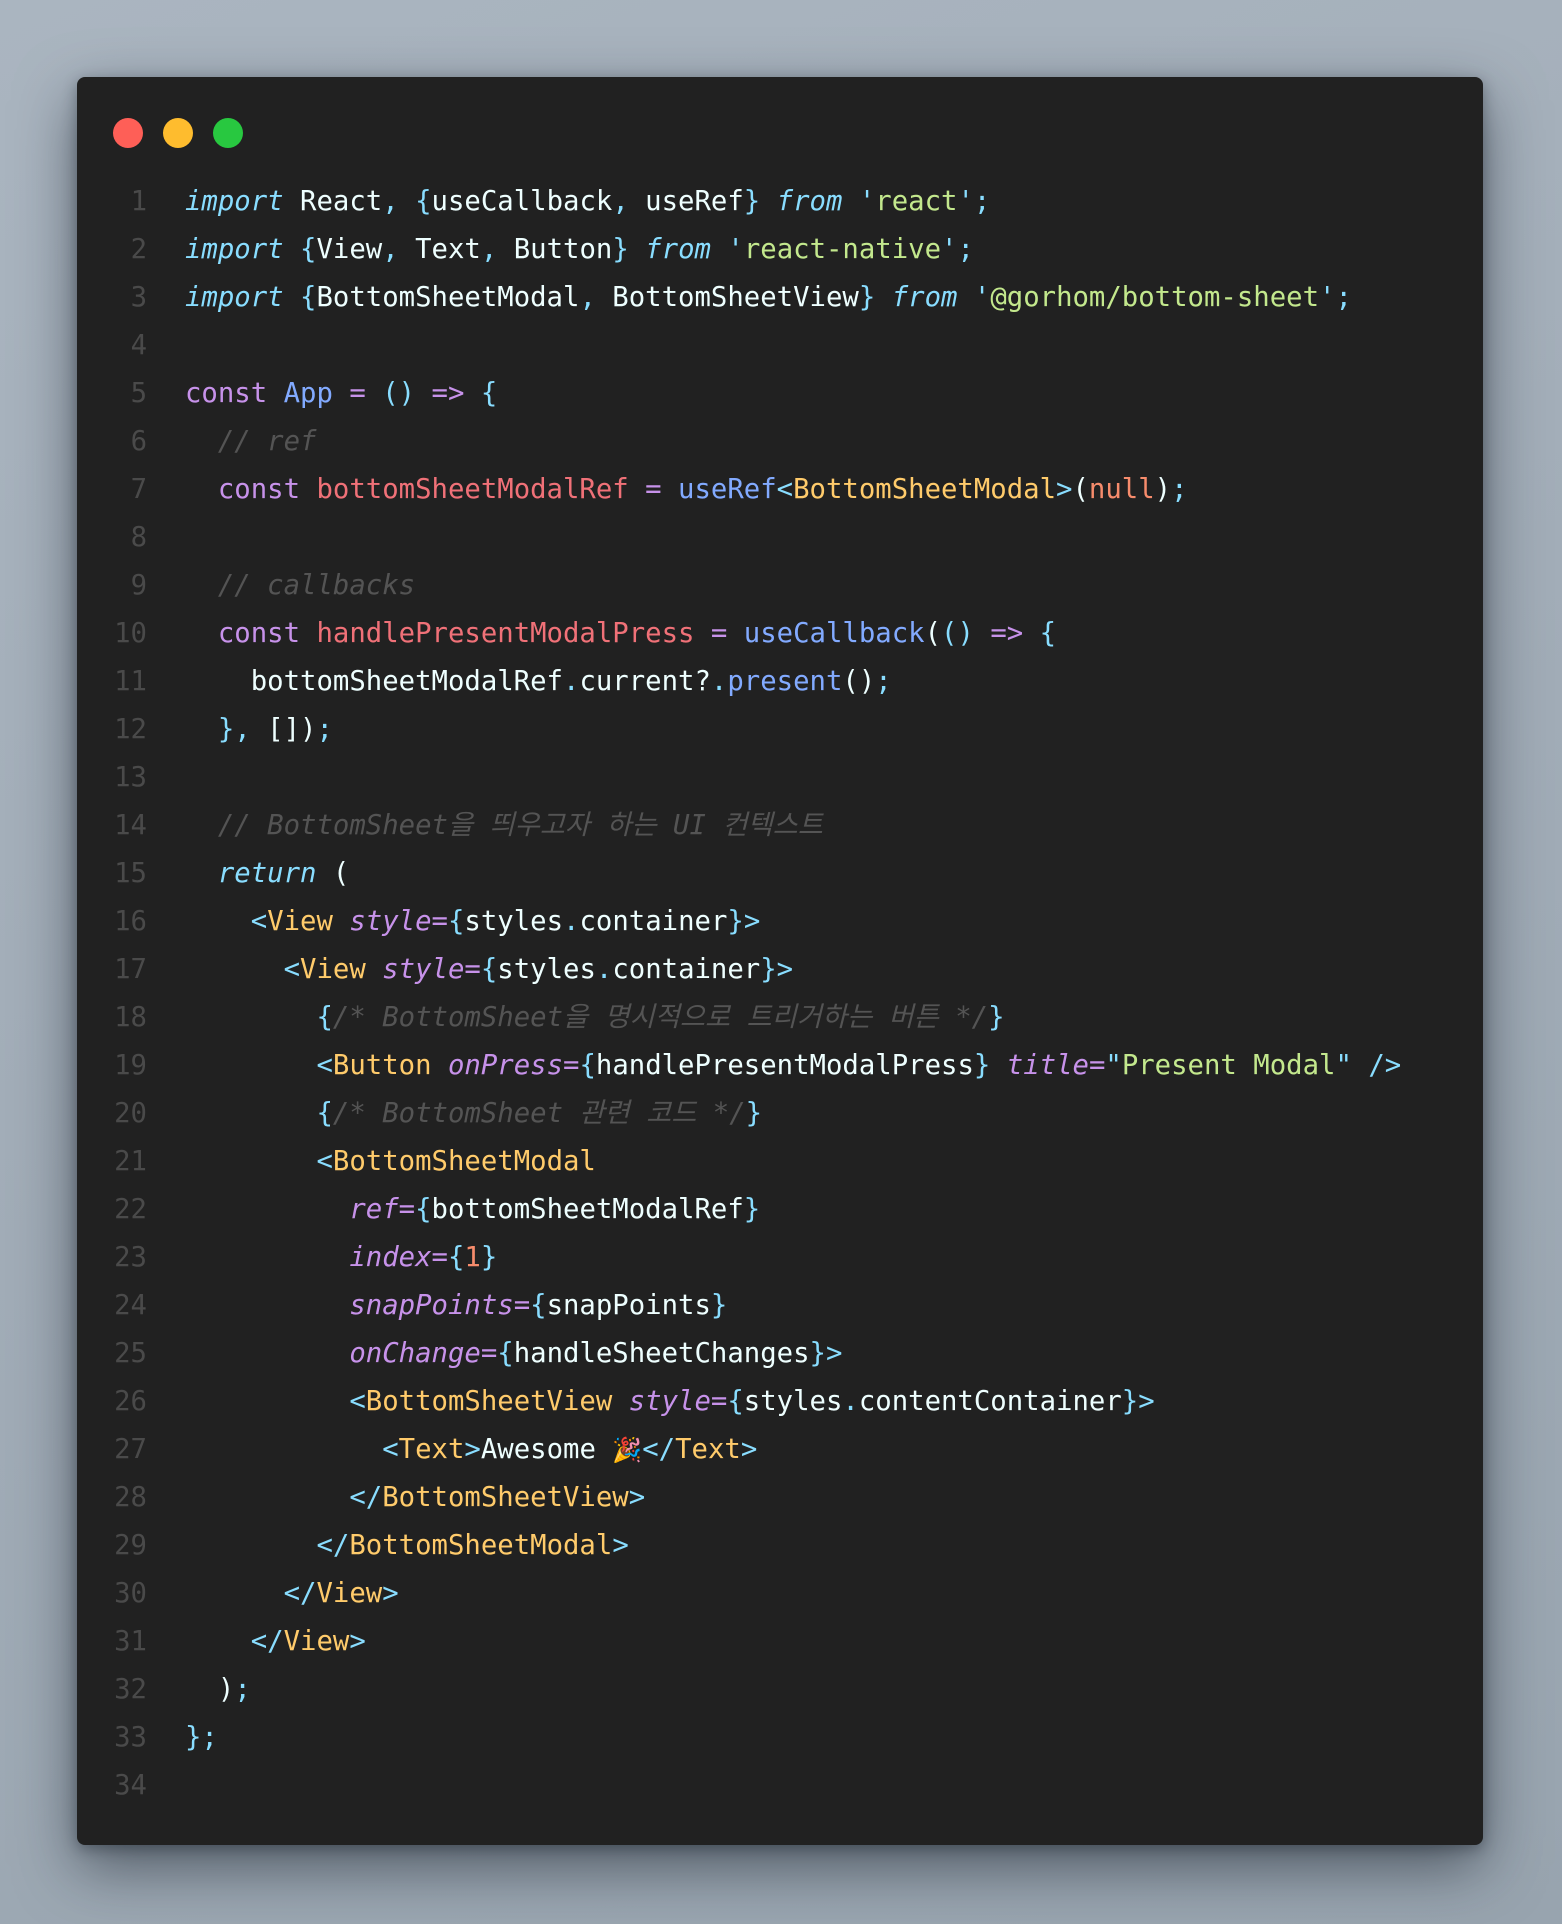 This screenshot has width=1562, height=1924. Describe the element at coordinates (793, 1401) in the screenshot. I see `code-text: styles` at that location.